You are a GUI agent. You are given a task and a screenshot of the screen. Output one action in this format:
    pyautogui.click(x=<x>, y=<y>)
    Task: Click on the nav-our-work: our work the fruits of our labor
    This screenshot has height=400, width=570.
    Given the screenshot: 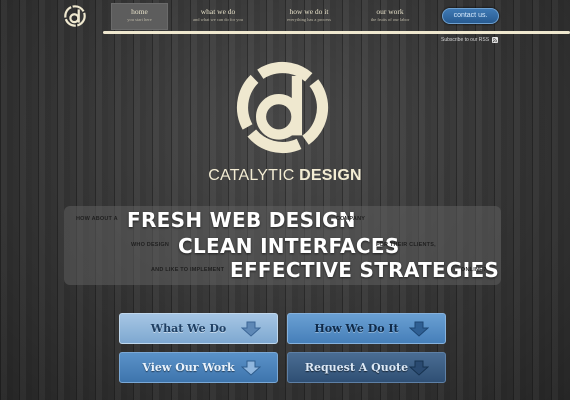 What is the action you would take?
    pyautogui.click(x=390, y=16)
    